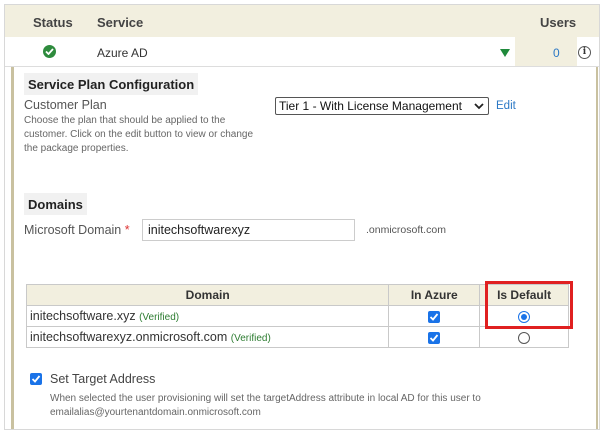  Describe the element at coordinates (302, 21) in the screenshot. I see `table-header: Status Service Users` at that location.